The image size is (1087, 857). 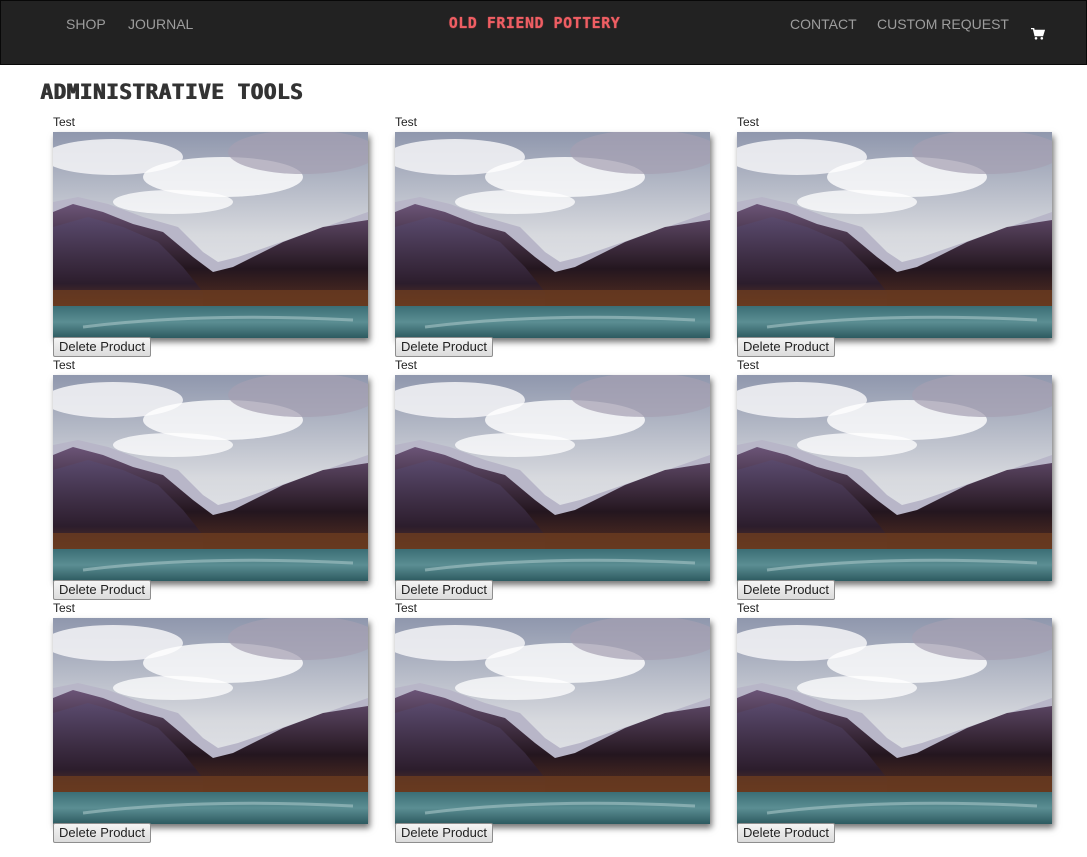 I want to click on page-title: ADMINISTRATIVE TOOLS, so click(x=171, y=92).